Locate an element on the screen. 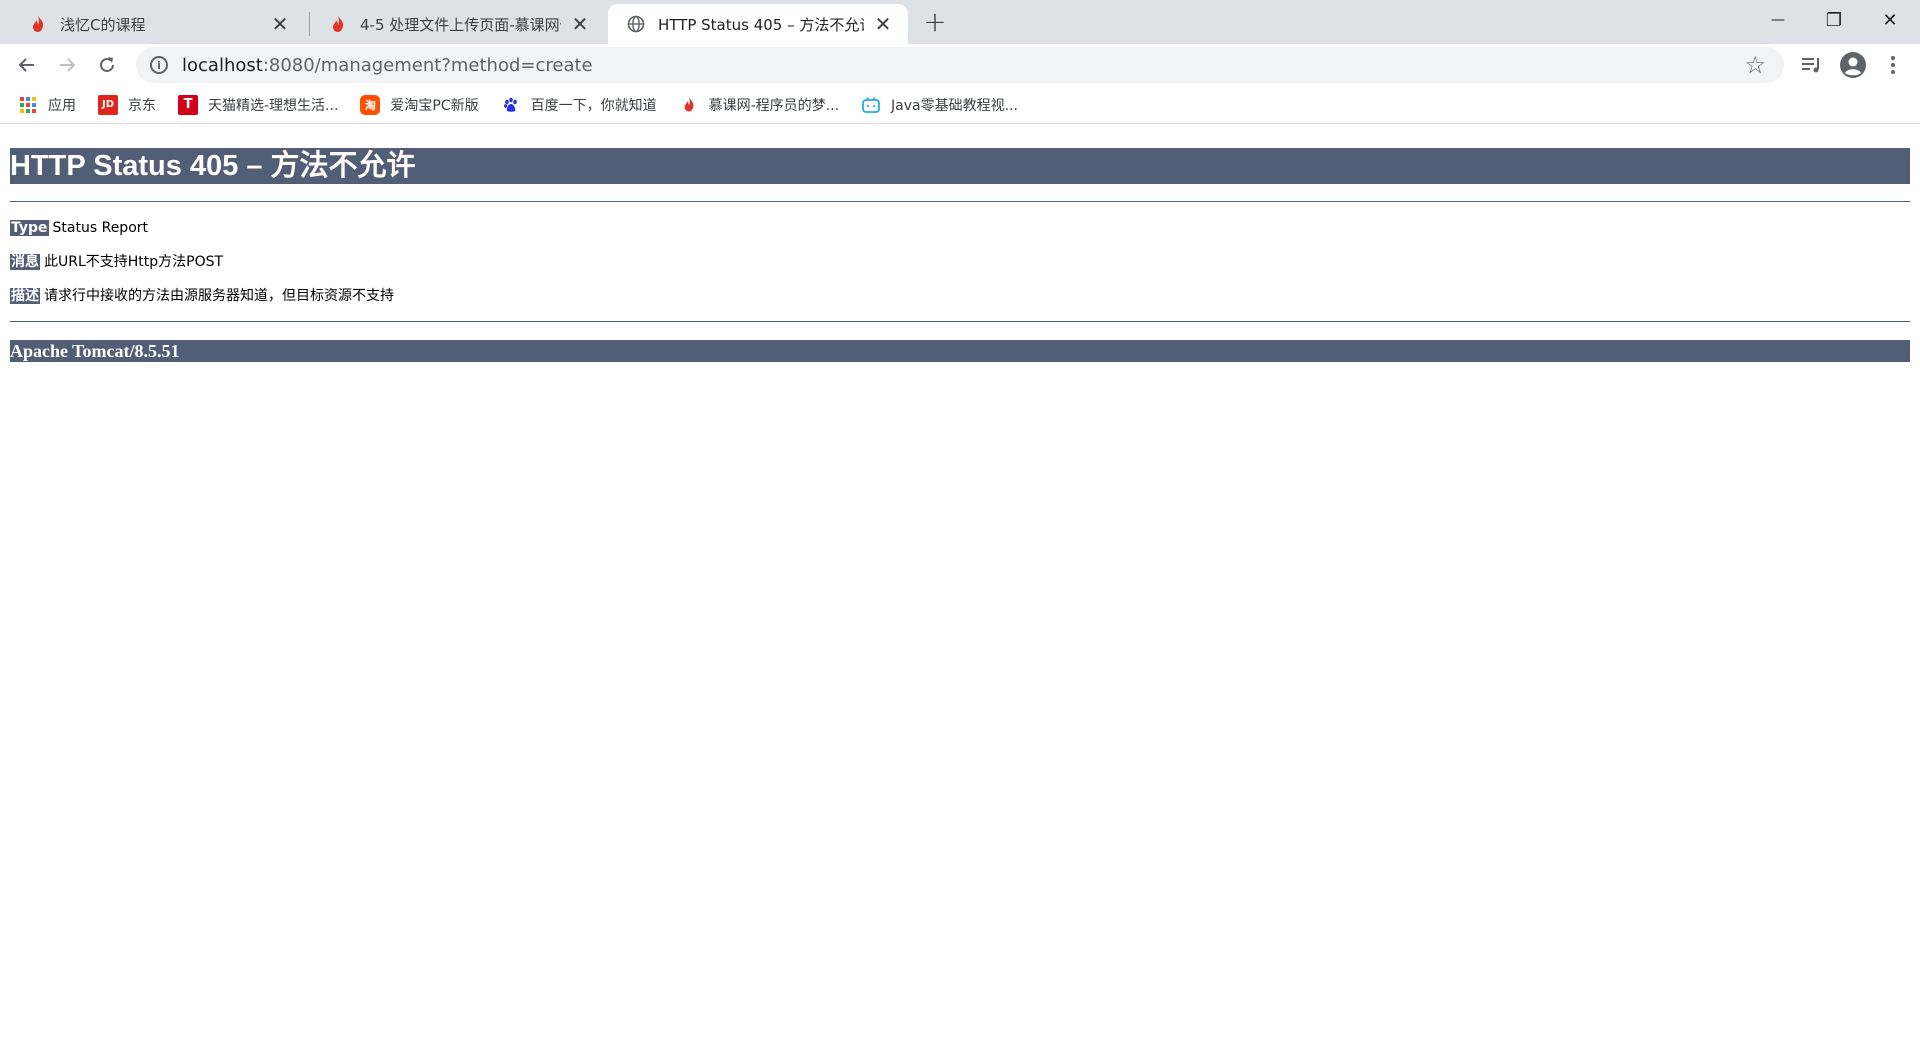  bilibili-icon is located at coordinates (871, 105).